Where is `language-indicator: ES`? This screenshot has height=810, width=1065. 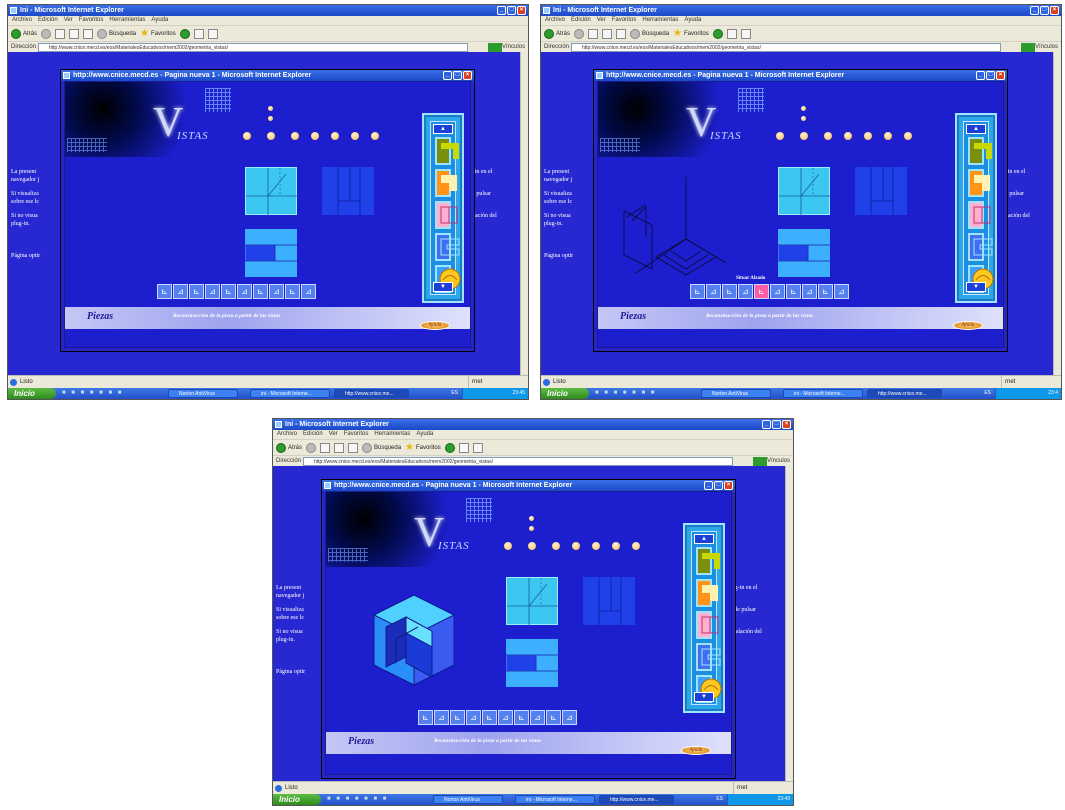 language-indicator: ES is located at coordinates (454, 393).